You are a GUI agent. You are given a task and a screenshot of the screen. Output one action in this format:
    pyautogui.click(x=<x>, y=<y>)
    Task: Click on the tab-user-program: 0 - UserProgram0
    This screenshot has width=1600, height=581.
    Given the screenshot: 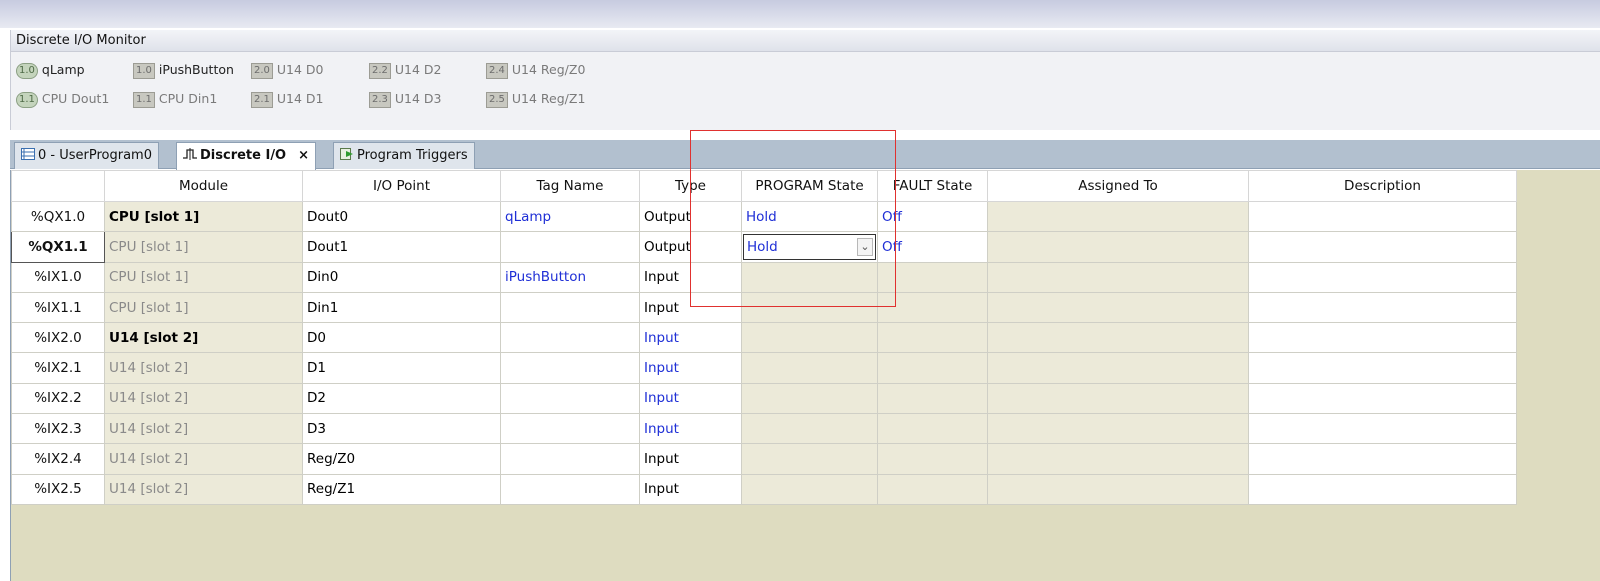 What is the action you would take?
    pyautogui.click(x=86, y=155)
    